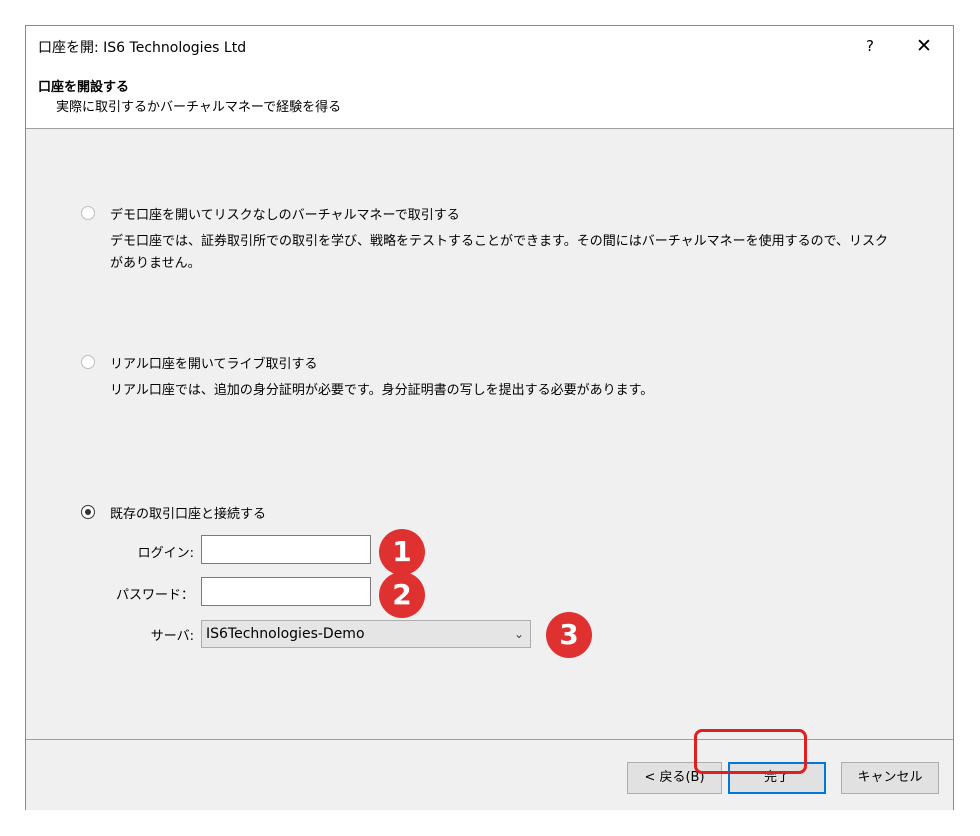 Image resolution: width=980 pixels, height=836 pixels. What do you see at coordinates (213, 362) in the screenshot?
I see `real-account-label: リアル口座を開いてライブ取引する` at bounding box center [213, 362].